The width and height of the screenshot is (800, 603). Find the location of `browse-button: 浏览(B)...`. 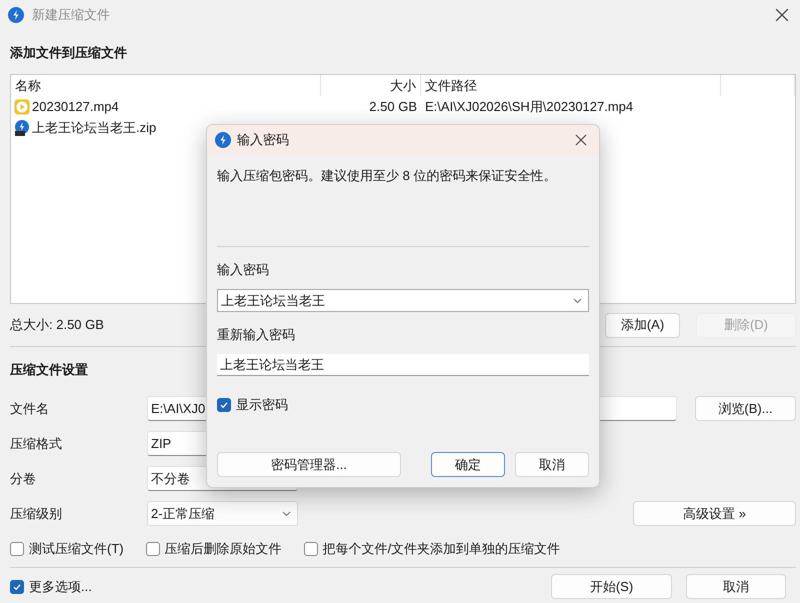

browse-button: 浏览(B)... is located at coordinates (745, 408).